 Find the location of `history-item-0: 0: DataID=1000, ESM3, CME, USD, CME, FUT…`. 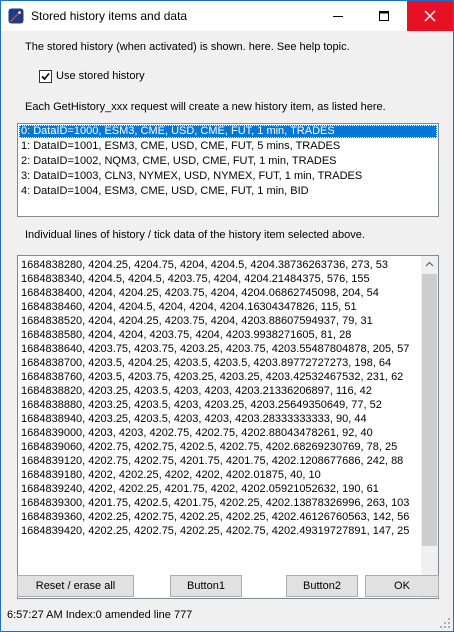

history-item-0: 0: DataID=1000, ESM3, CME, USD, CME, FUT… is located at coordinates (228, 131).